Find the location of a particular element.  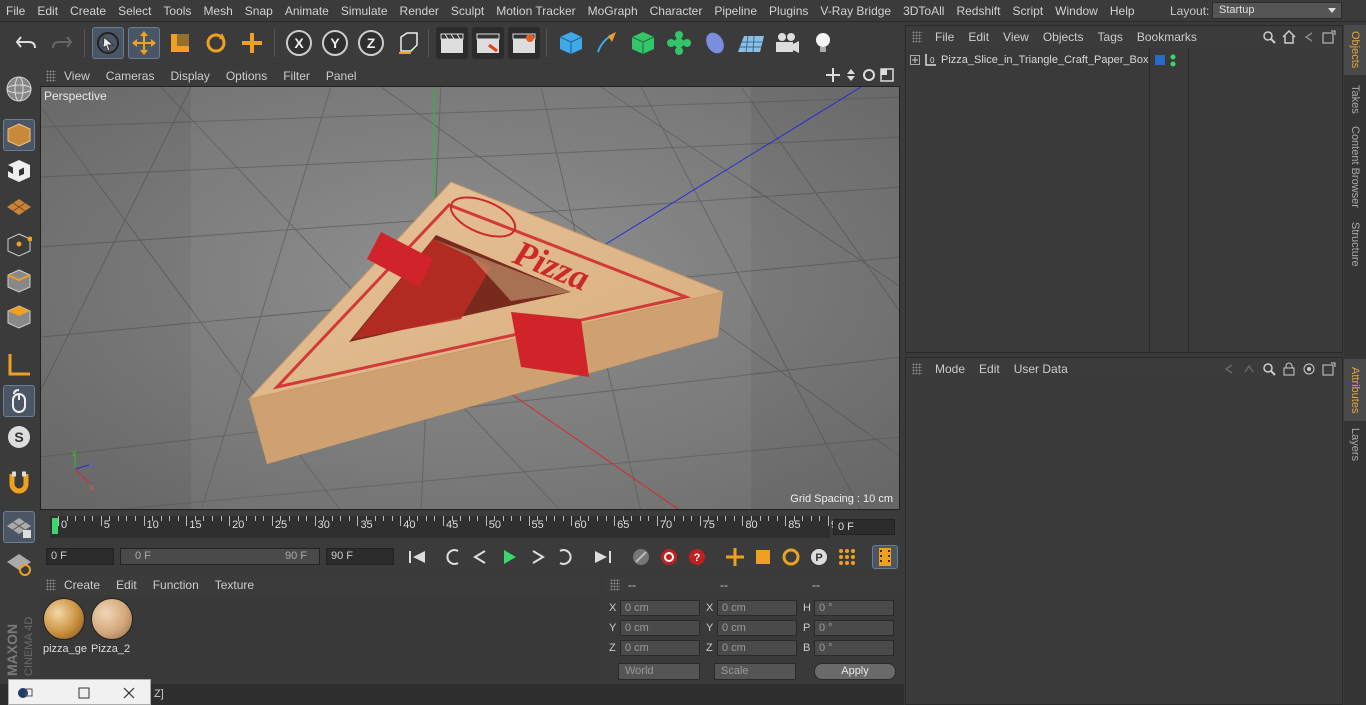

key-pla-button is located at coordinates (847, 557).